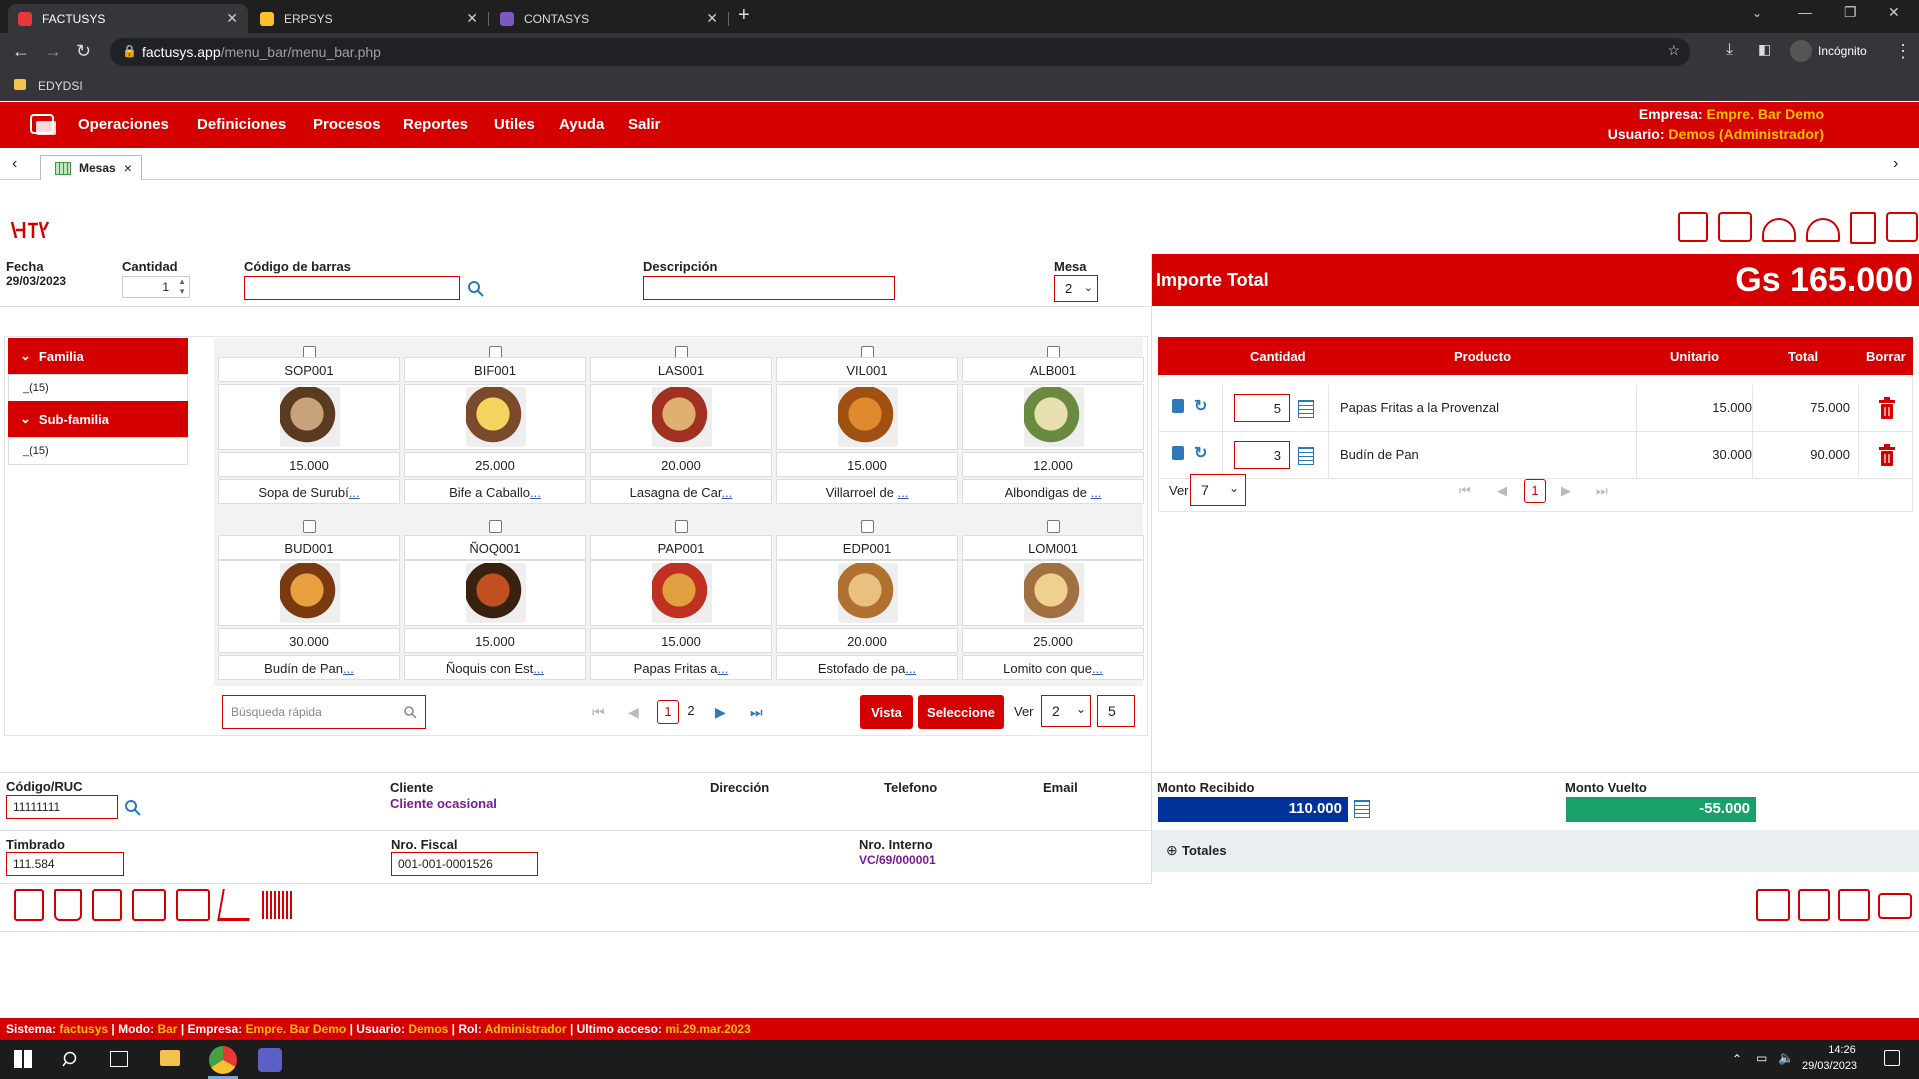 This screenshot has width=1919, height=1079. Describe the element at coordinates (128, 18) in the screenshot. I see `browser-tab-factusys: FACTUSYS ✕` at that location.